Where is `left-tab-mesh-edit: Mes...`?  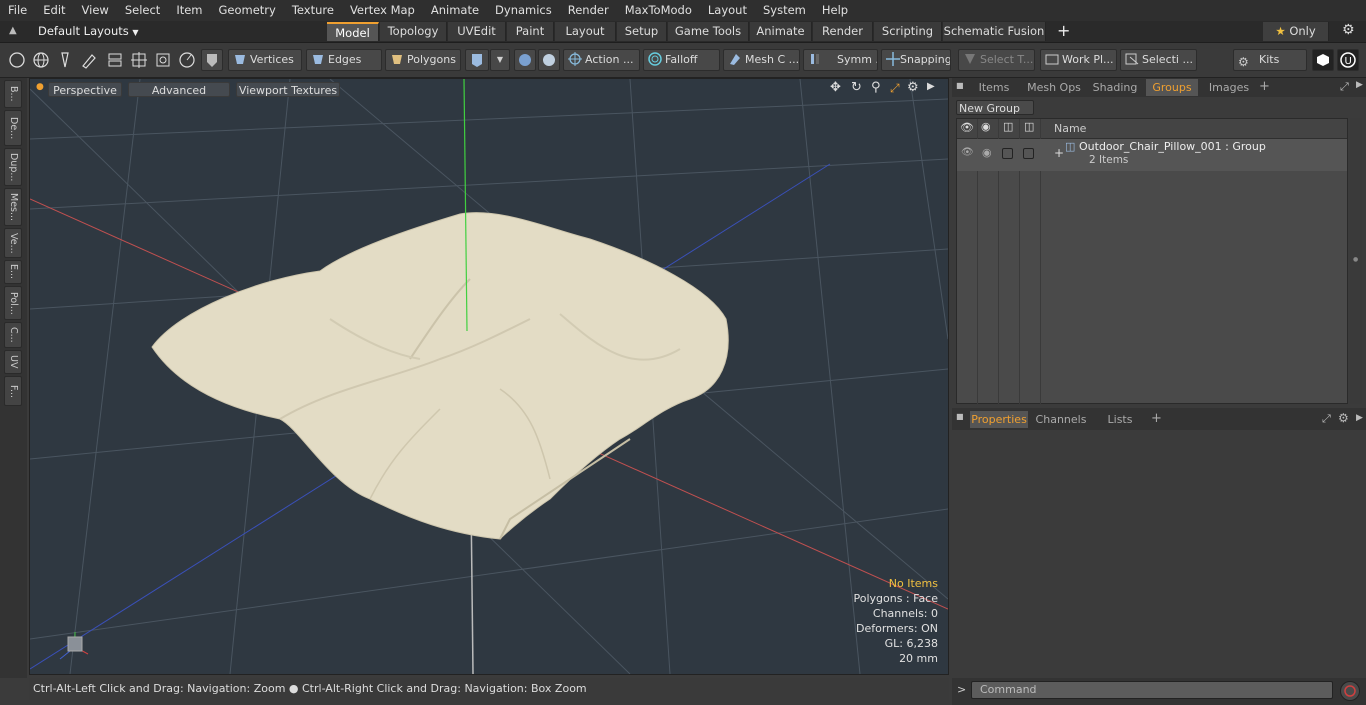
left-tab-mesh-edit: Mes... is located at coordinates (13, 207).